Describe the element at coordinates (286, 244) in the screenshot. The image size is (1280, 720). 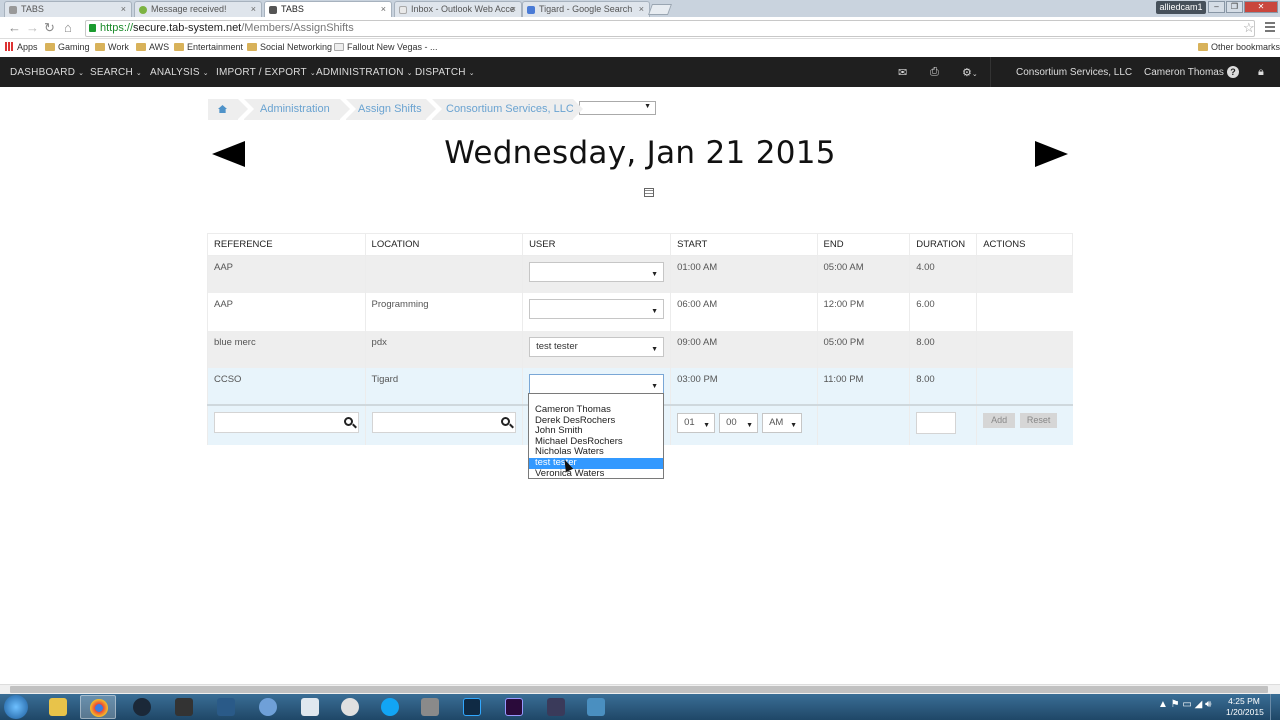
I see `column-header-reference: REFERENCE` at that location.